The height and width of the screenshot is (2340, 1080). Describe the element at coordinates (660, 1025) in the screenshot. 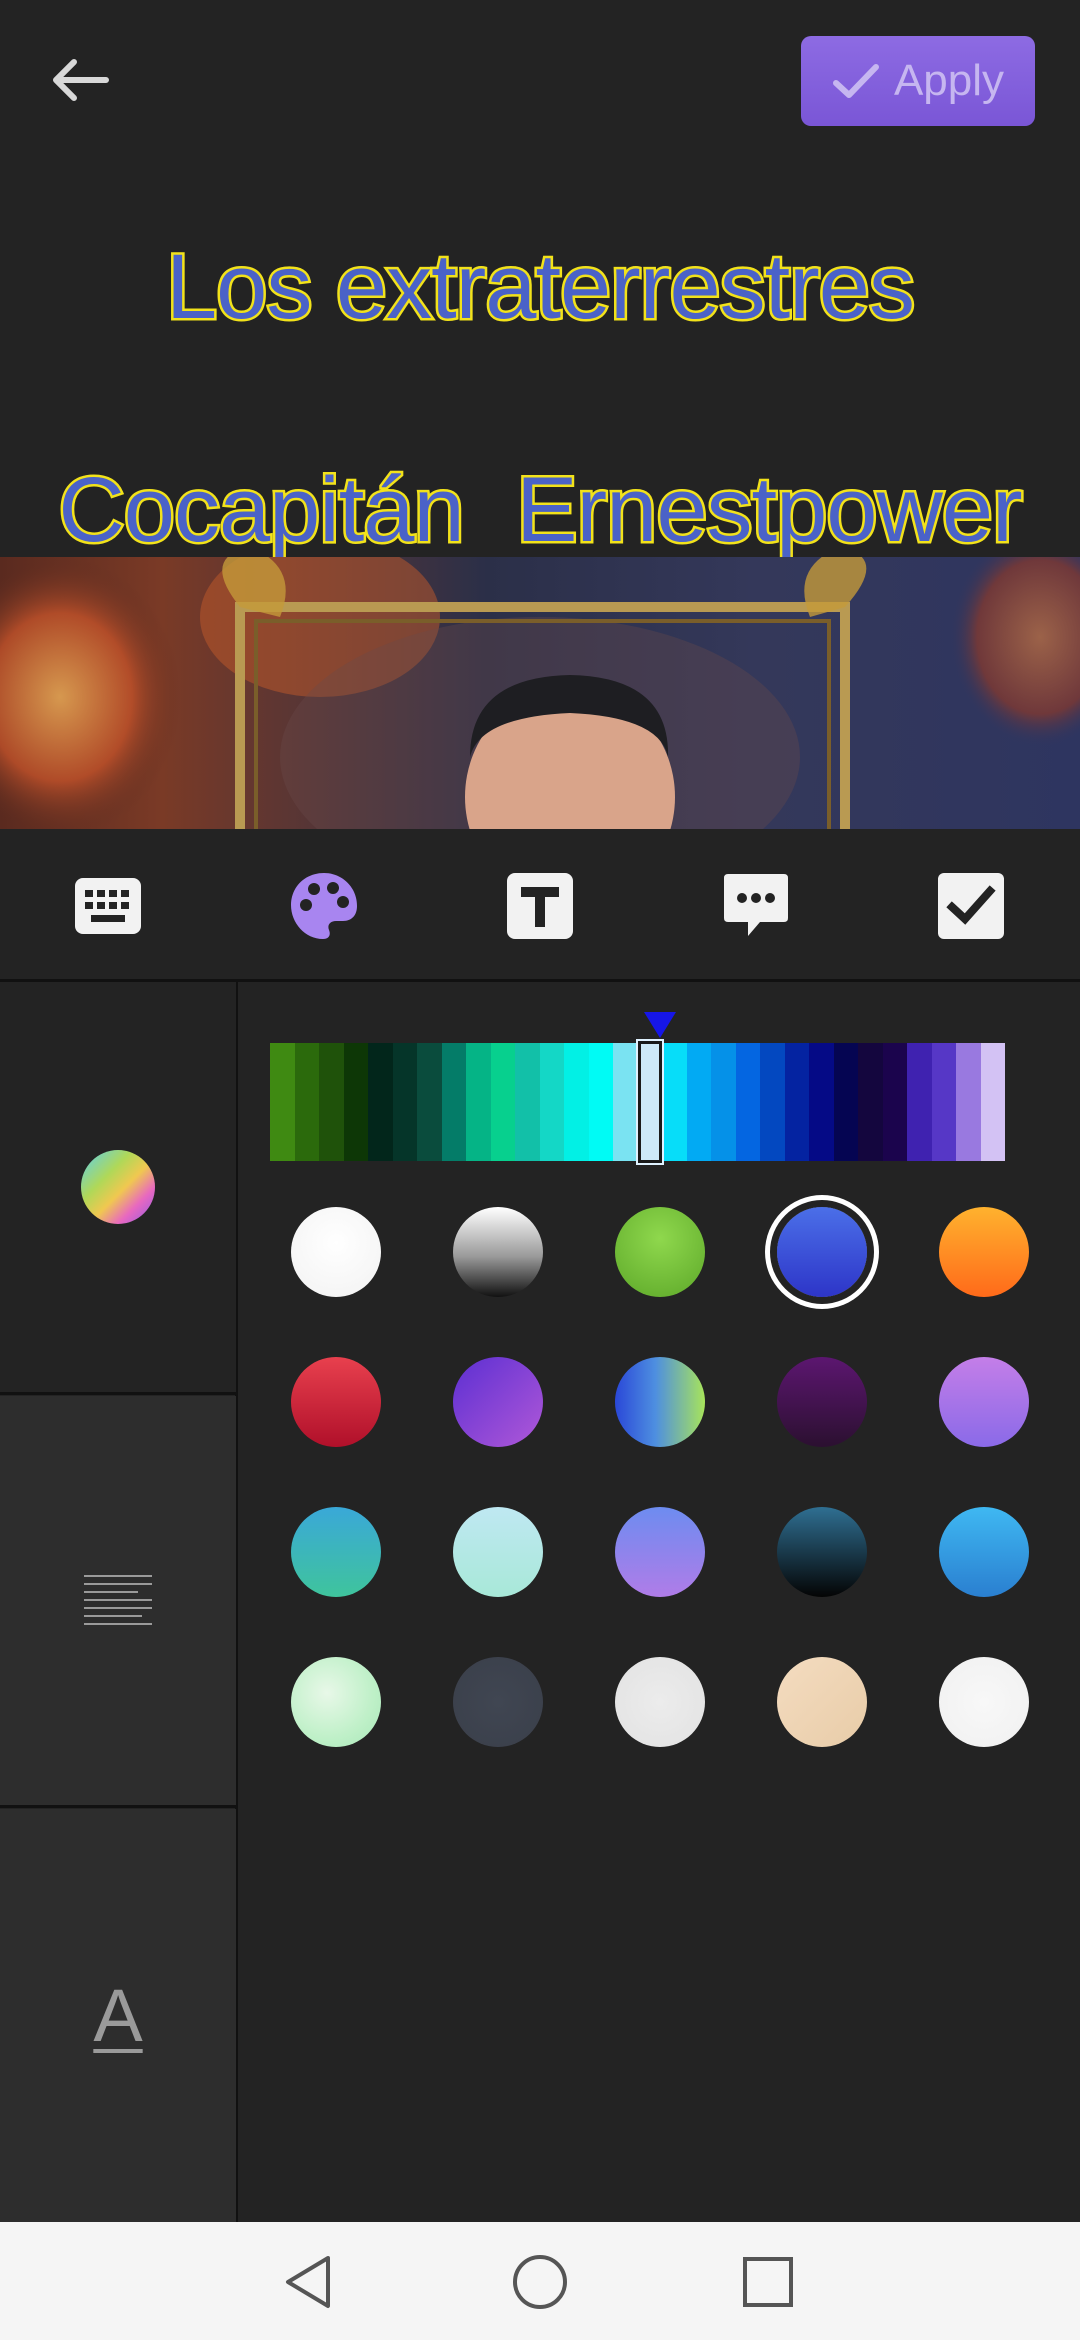

I see `strip-selection-marker` at that location.